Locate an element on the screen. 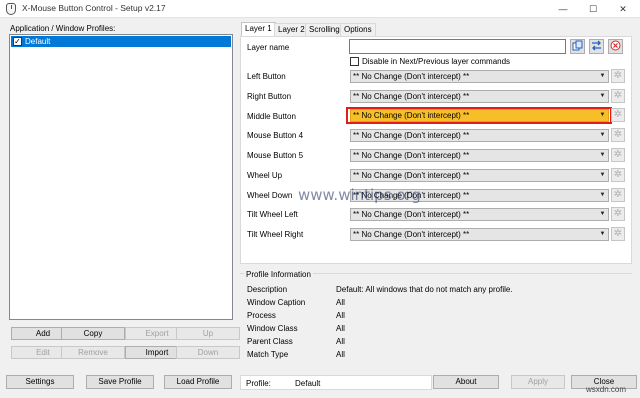  minimize-button: — is located at coordinates (563, 9).